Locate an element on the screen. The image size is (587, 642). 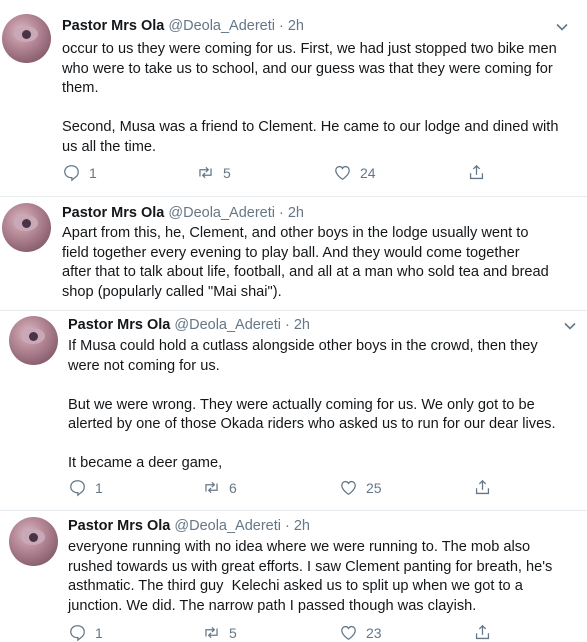
retweet-count: 6 is located at coordinates (233, 487).